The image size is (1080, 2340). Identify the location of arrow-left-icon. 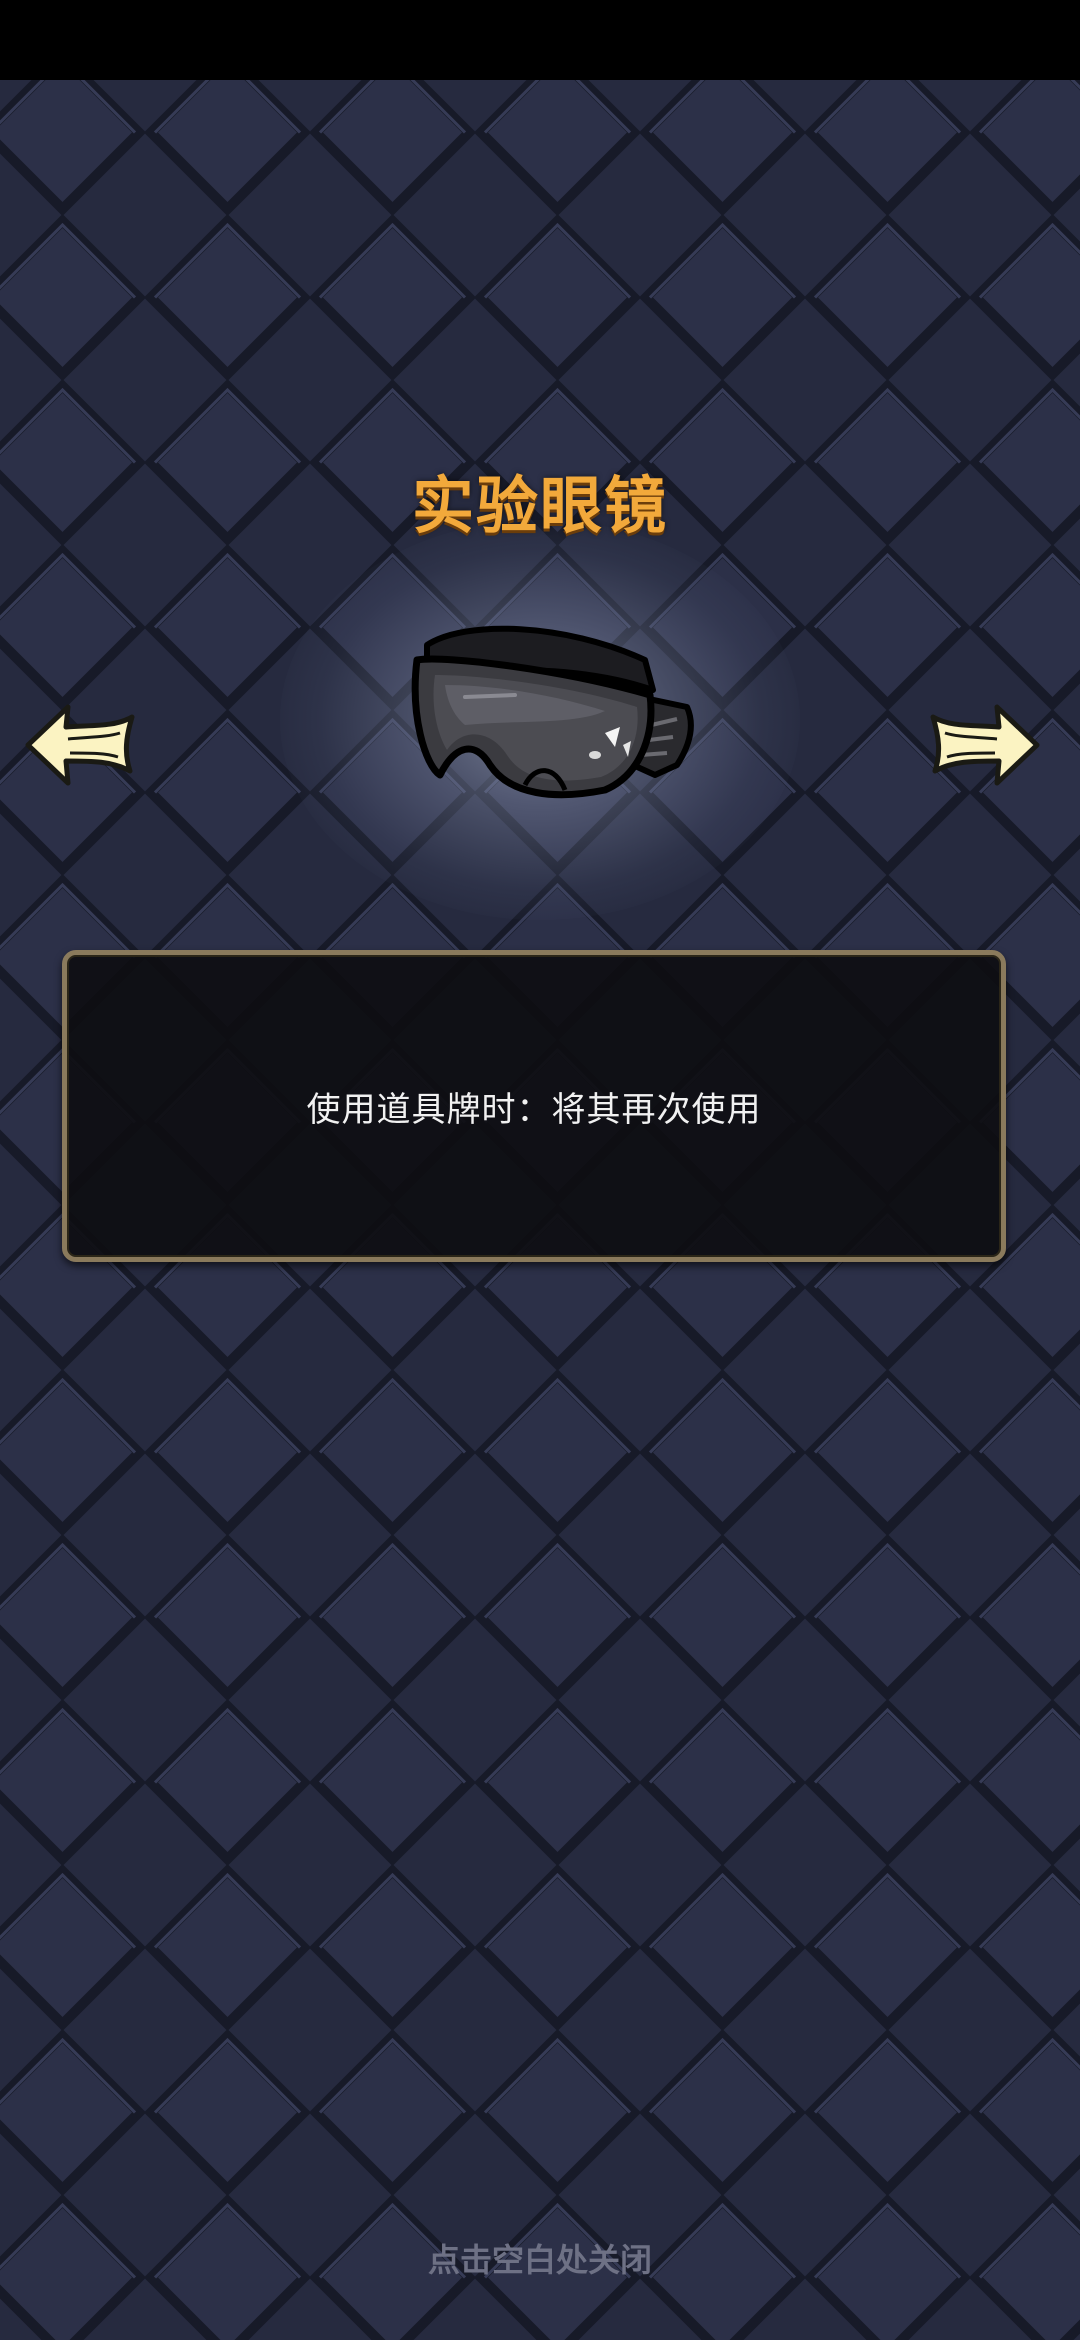
(80, 745).